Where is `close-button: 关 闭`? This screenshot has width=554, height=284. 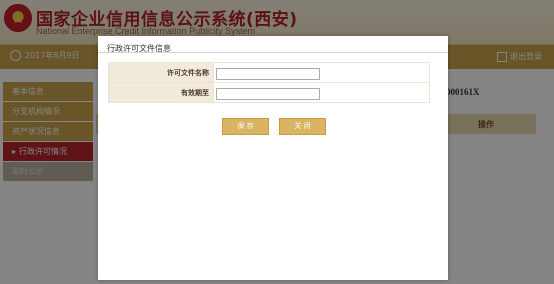
close-button: 关 闭 is located at coordinates (302, 126).